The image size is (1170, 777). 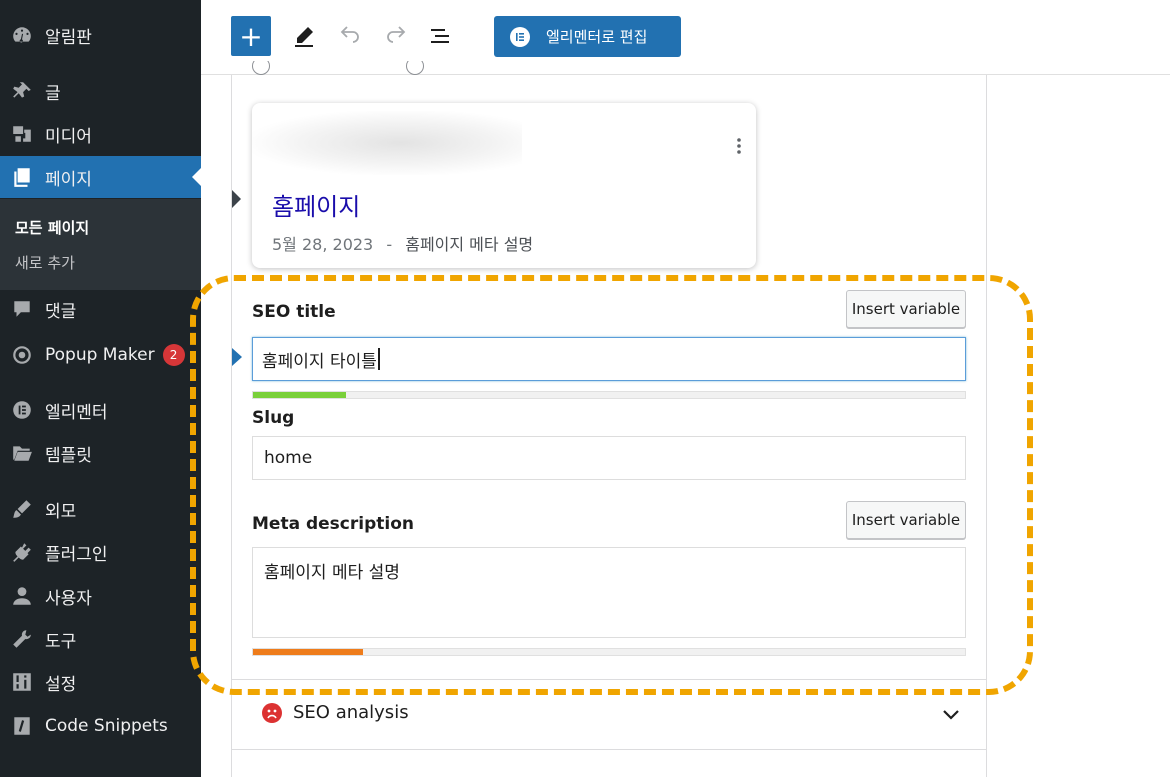 What do you see at coordinates (68, 455) in the screenshot?
I see `sidebar-item-label: 템플릿` at bounding box center [68, 455].